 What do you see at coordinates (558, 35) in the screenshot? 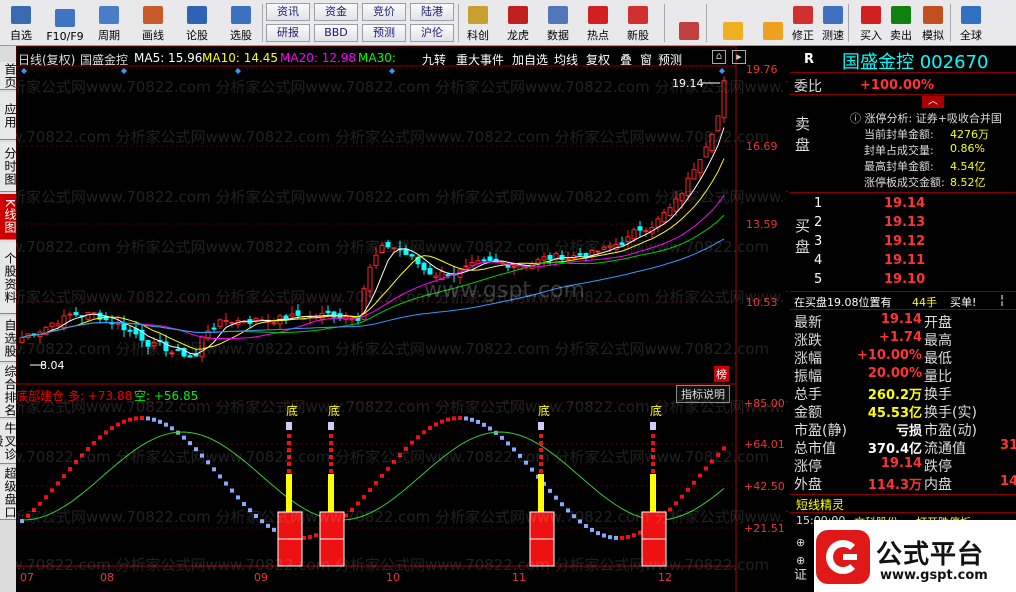
I see `toolbar-label: 数据` at bounding box center [558, 35].